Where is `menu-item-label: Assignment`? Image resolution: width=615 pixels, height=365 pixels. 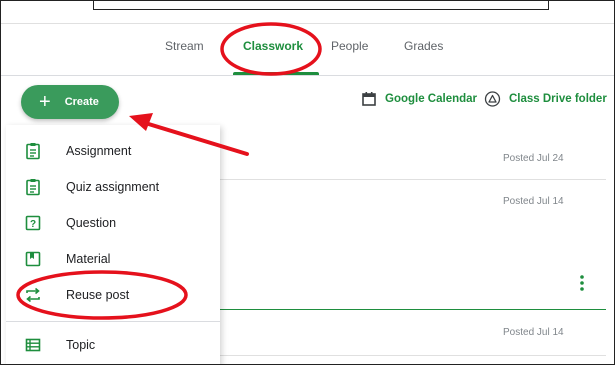 menu-item-label: Assignment is located at coordinates (99, 151).